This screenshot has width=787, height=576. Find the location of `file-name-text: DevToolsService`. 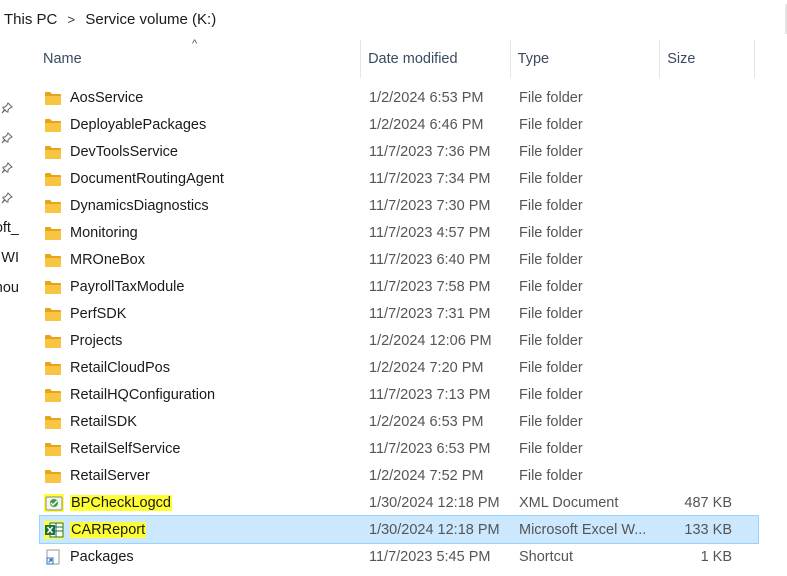

file-name-text: DevToolsService is located at coordinates (124, 151).